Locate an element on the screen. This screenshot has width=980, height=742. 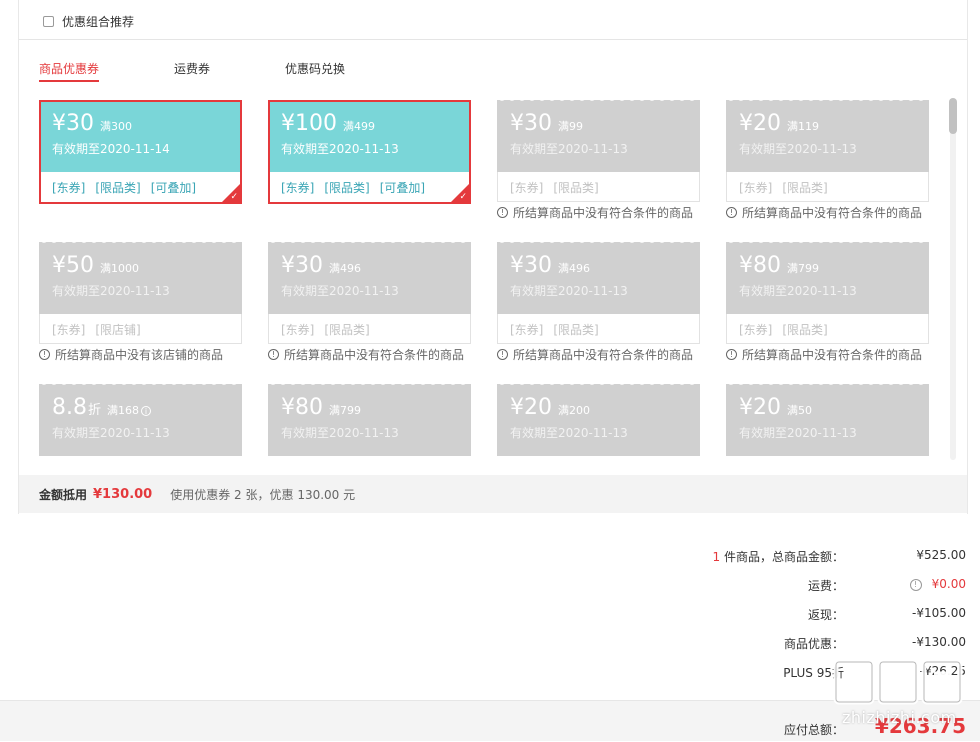
coupon-scrollbar is located at coordinates (953, 279).